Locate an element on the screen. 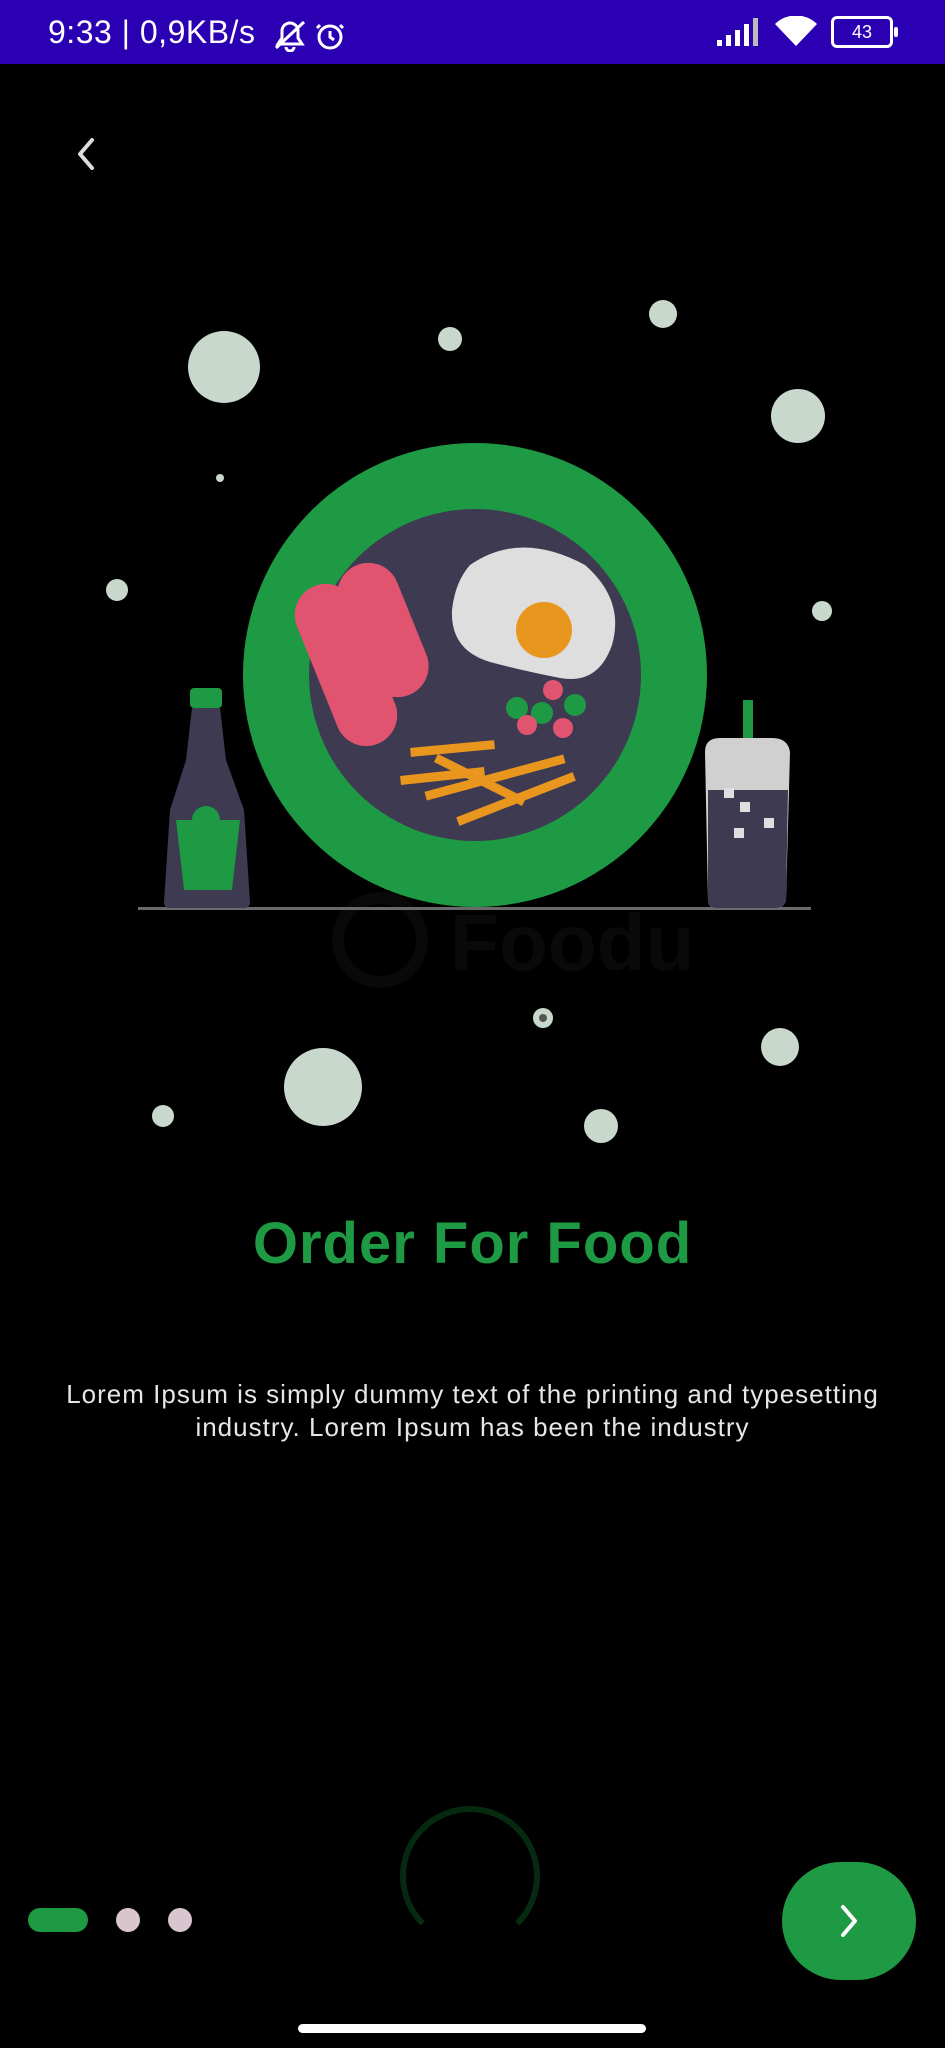 The height and width of the screenshot is (2048, 945). next-button is located at coordinates (849, 1921).